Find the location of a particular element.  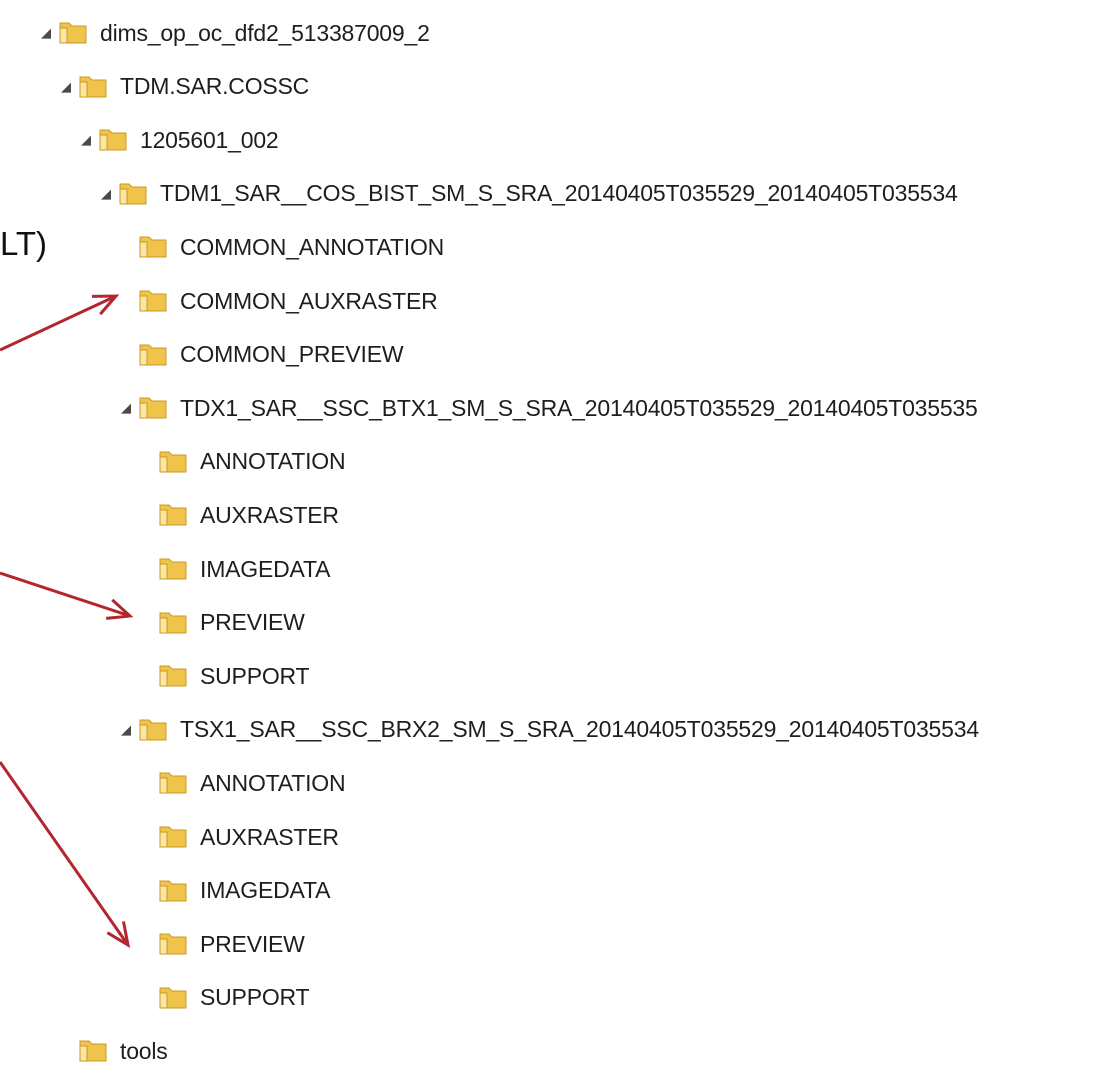

tree-item: ◢tools is located at coordinates (112, 1051).